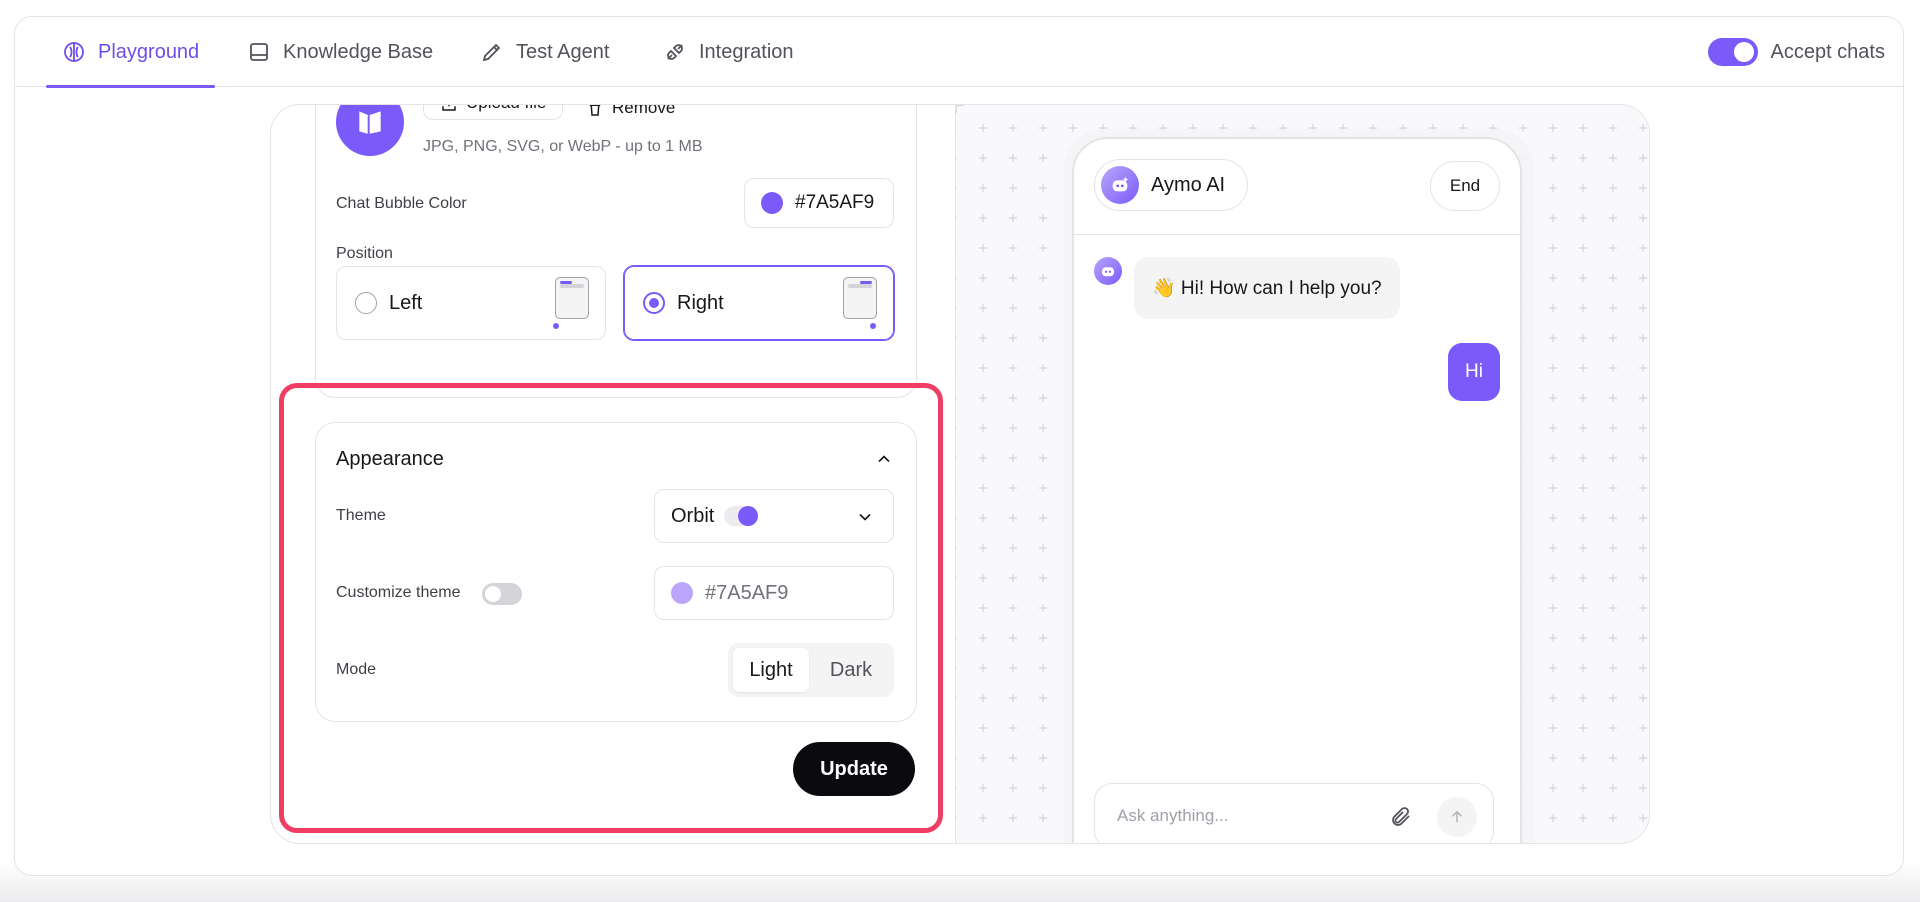  I want to click on radio-right, so click(654, 303).